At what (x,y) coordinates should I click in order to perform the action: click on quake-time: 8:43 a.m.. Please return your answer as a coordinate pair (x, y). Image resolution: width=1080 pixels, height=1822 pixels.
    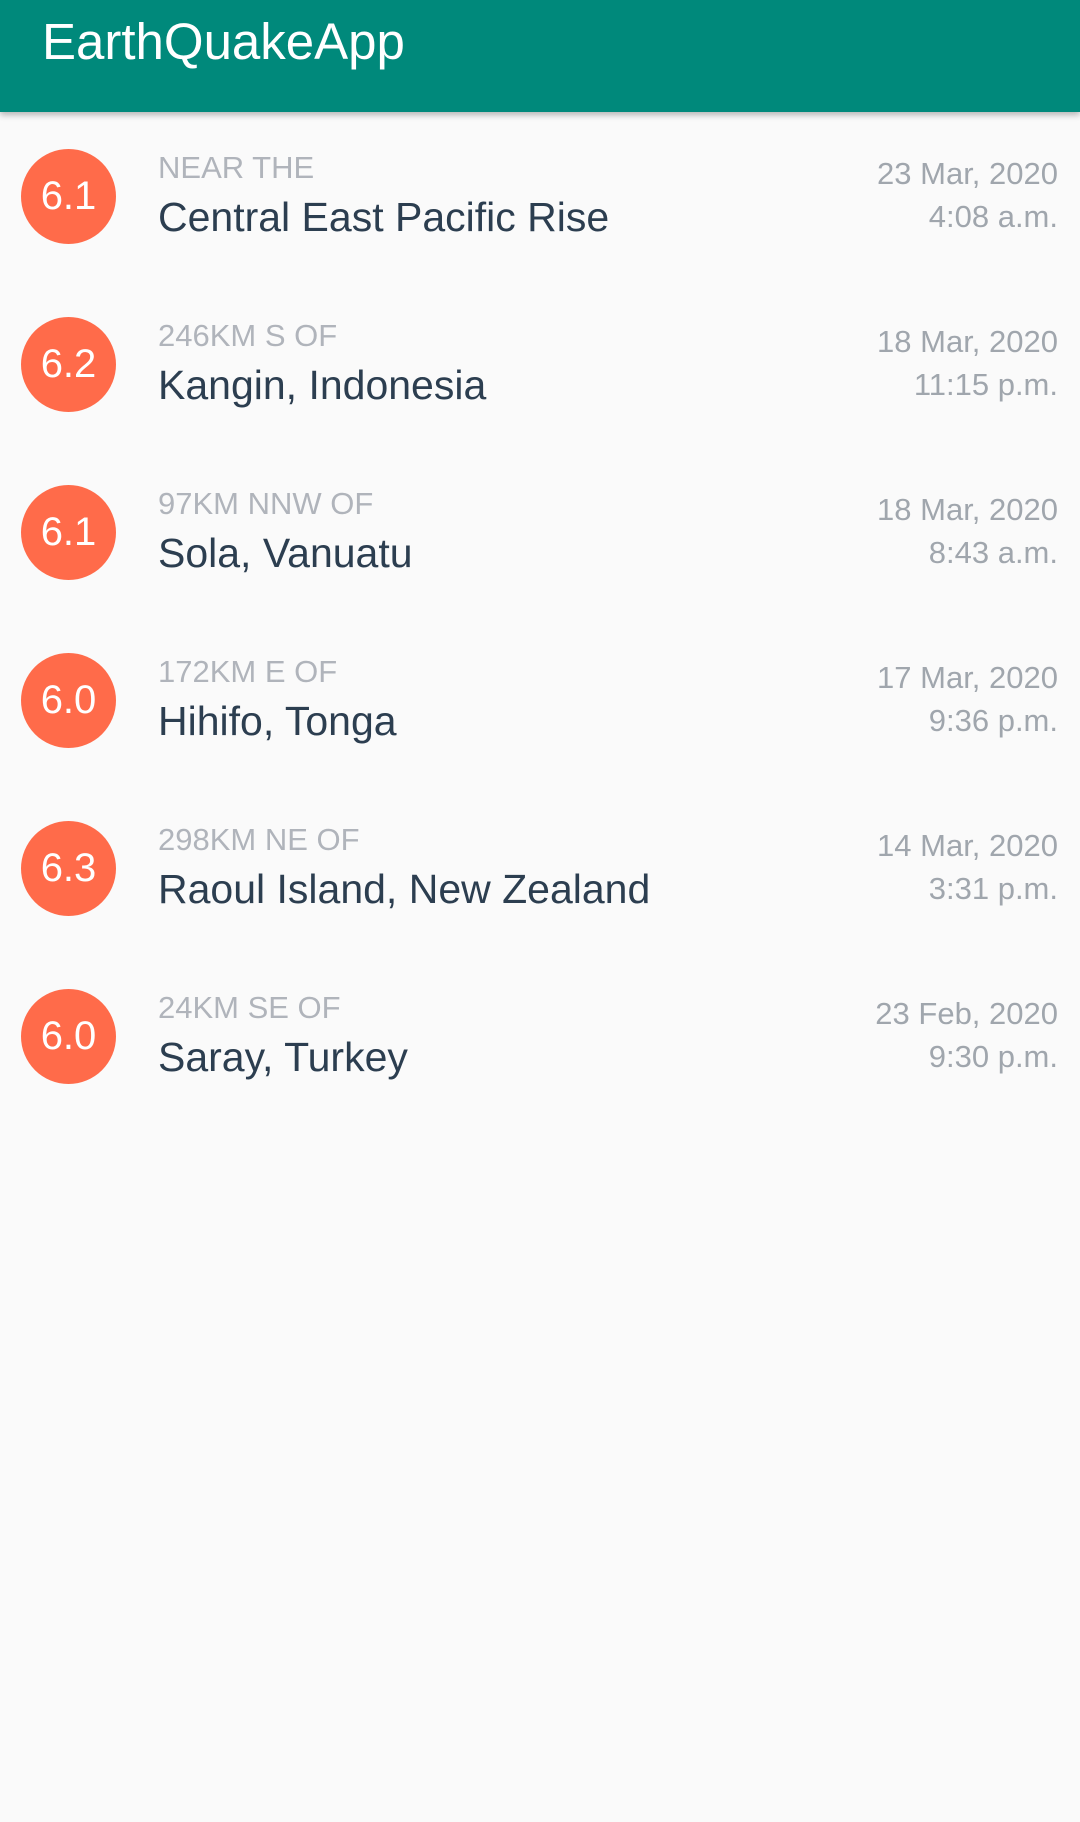
    Looking at the image, I should click on (993, 552).